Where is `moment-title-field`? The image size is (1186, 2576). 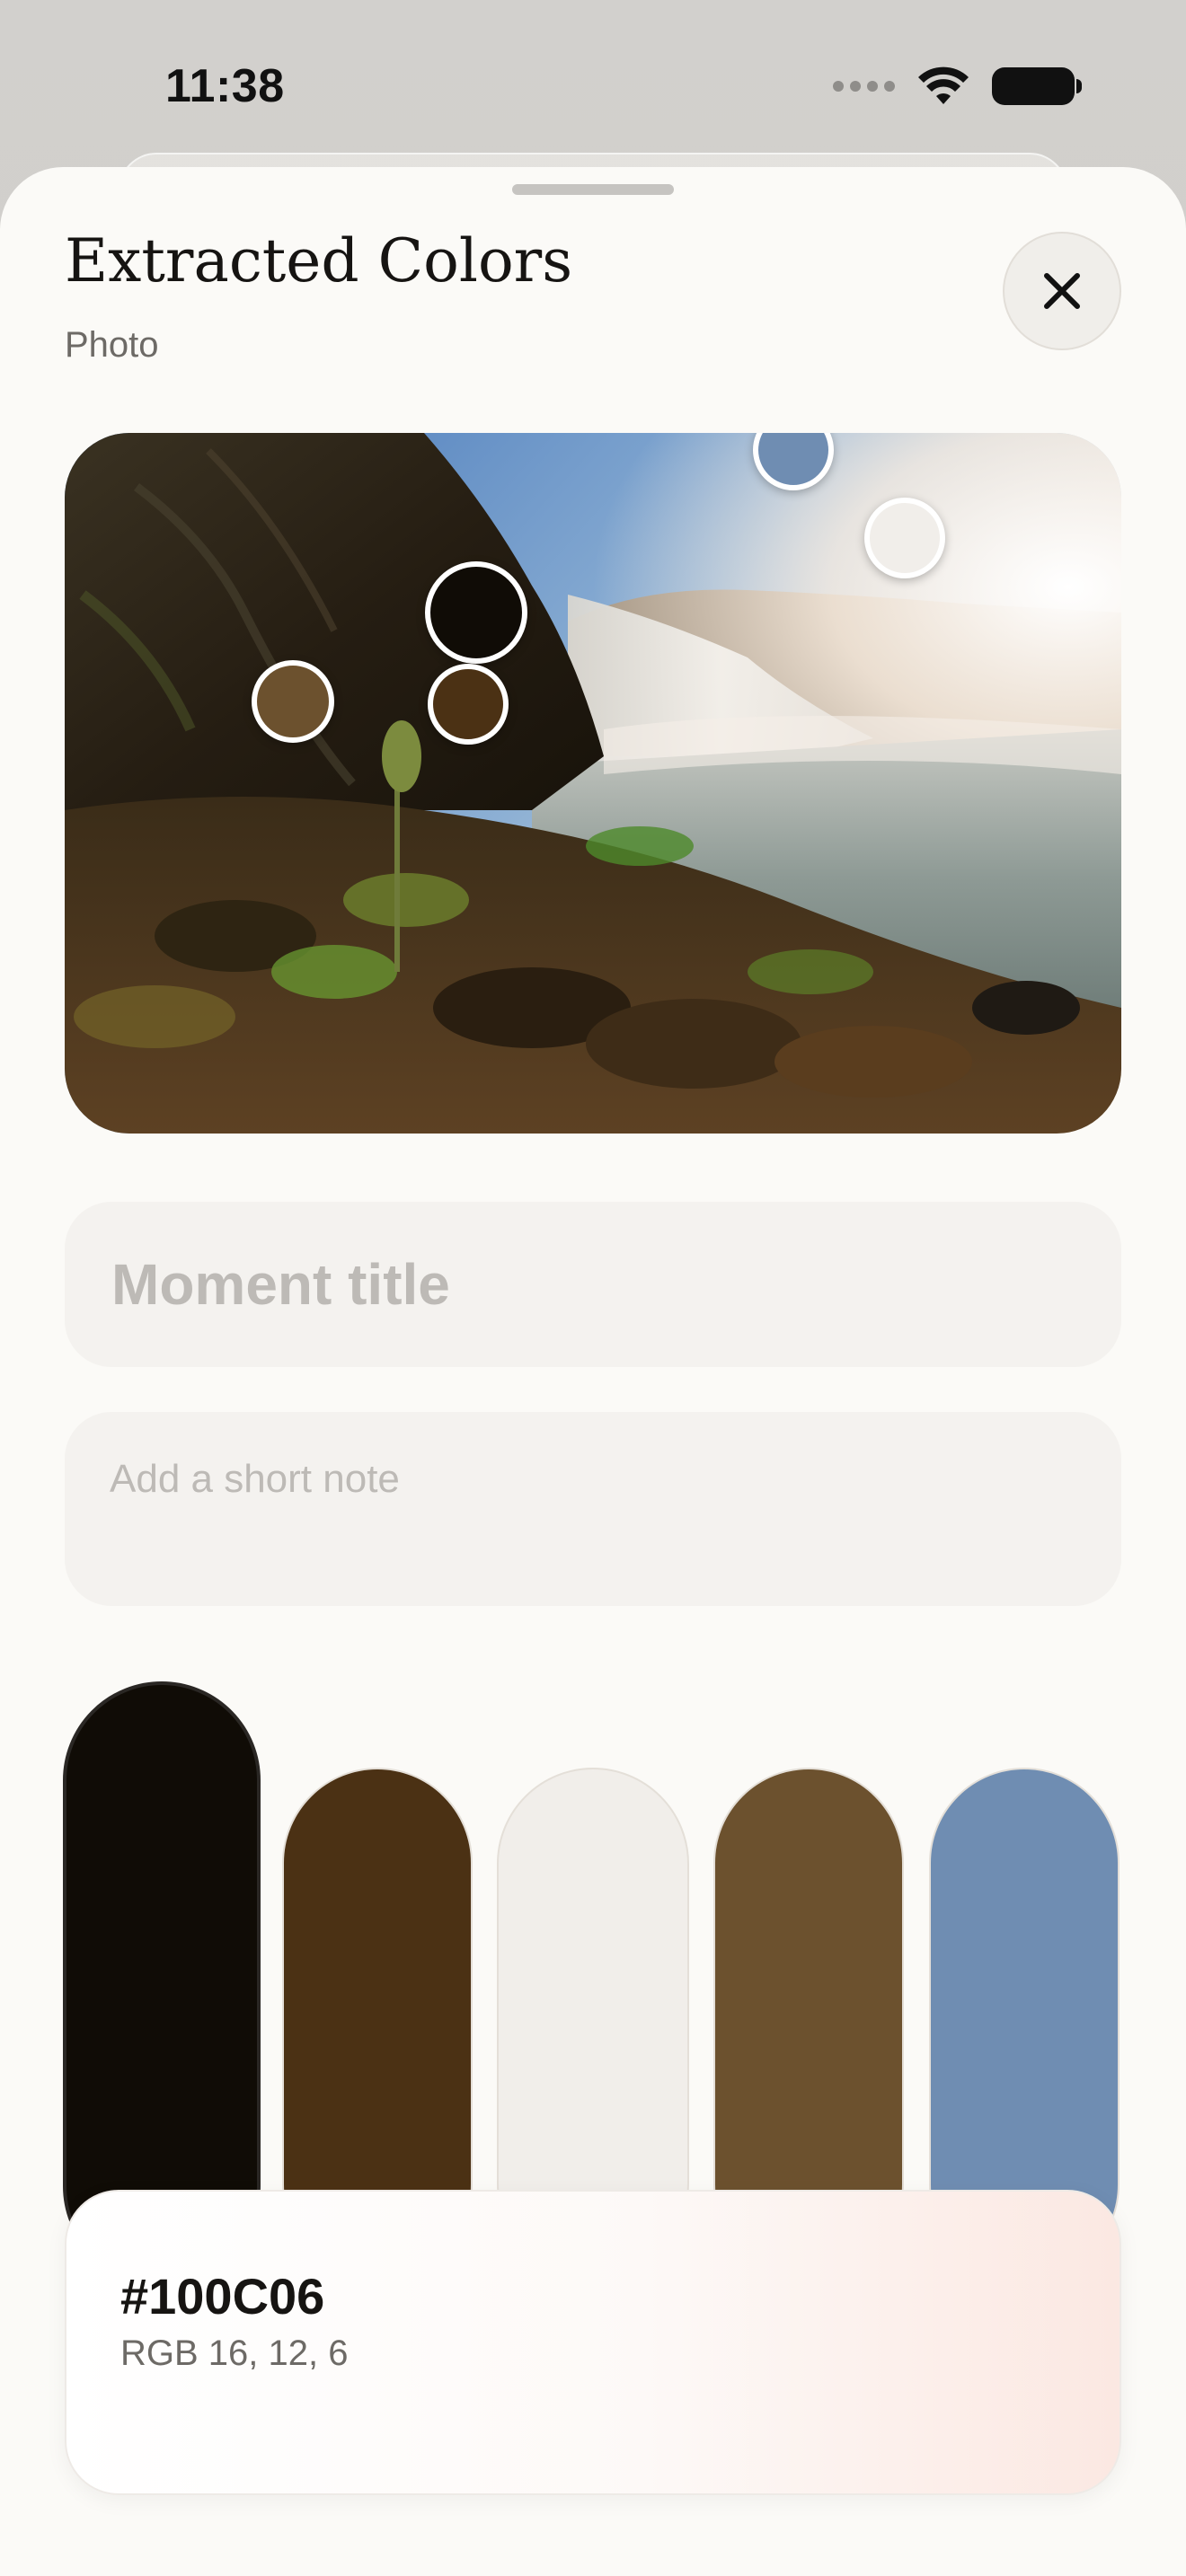 moment-title-field is located at coordinates (593, 1284).